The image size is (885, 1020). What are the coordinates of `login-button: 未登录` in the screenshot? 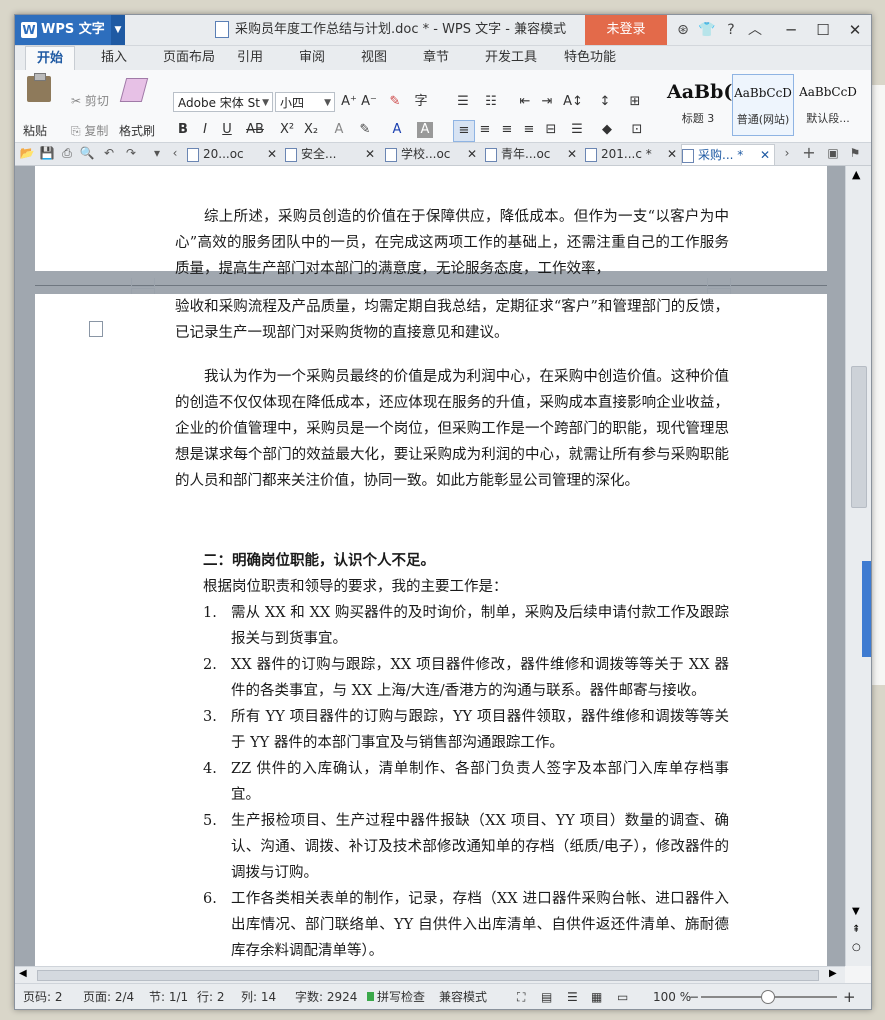 It's located at (626, 30).